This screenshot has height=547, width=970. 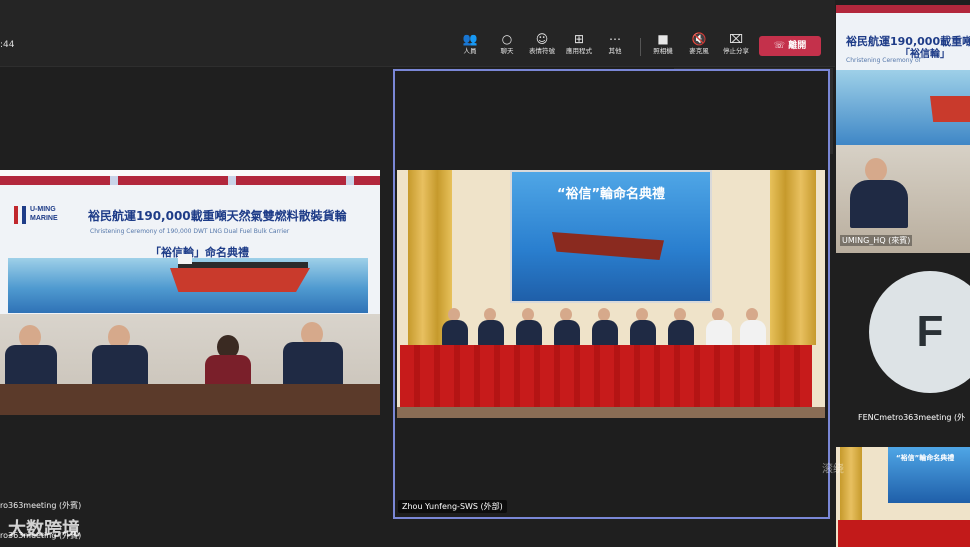 I want to click on participant-name-label: UMING_HQ (來賓), so click(x=876, y=240).